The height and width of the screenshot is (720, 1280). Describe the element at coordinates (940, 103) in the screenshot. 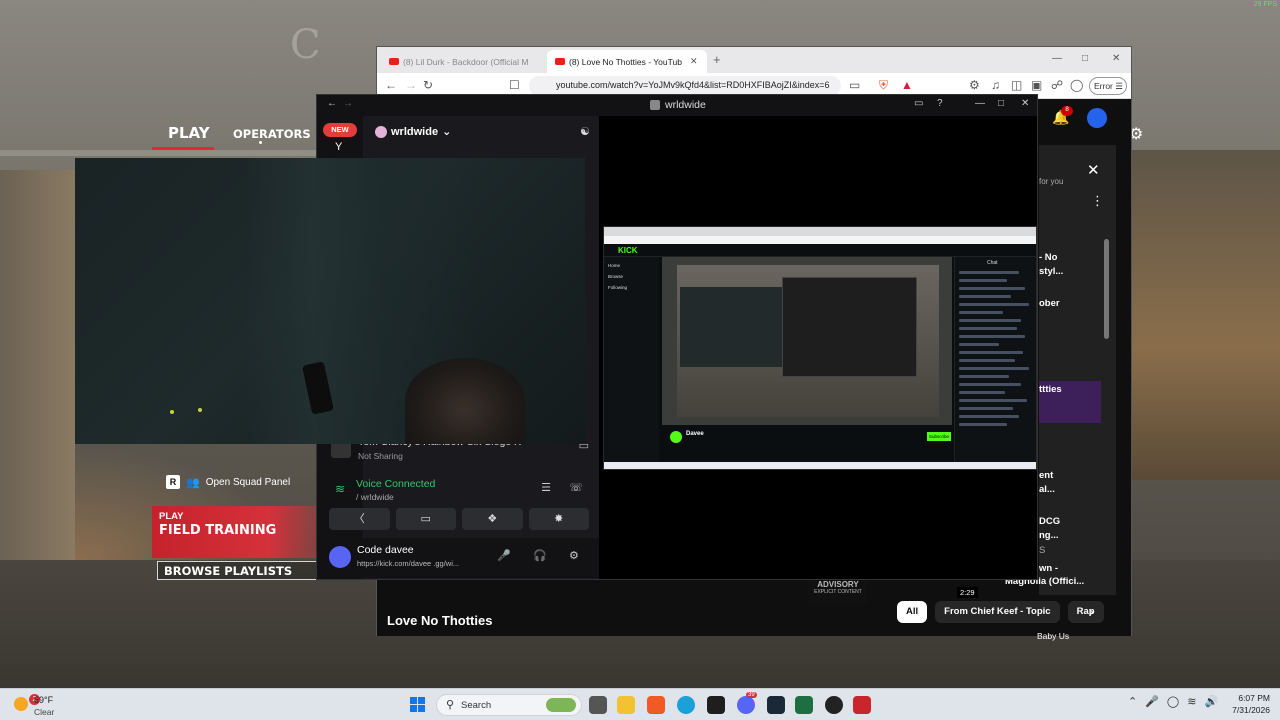

I see `help-icon: ?` at that location.